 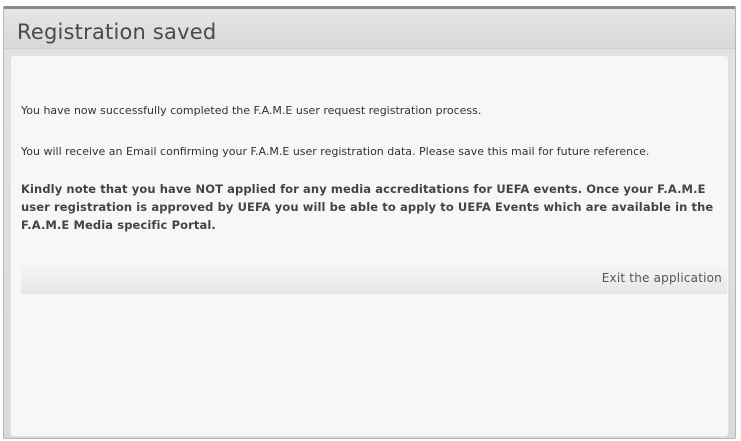 What do you see at coordinates (374, 279) in the screenshot?
I see `dialog-footer: Exit the application` at bounding box center [374, 279].